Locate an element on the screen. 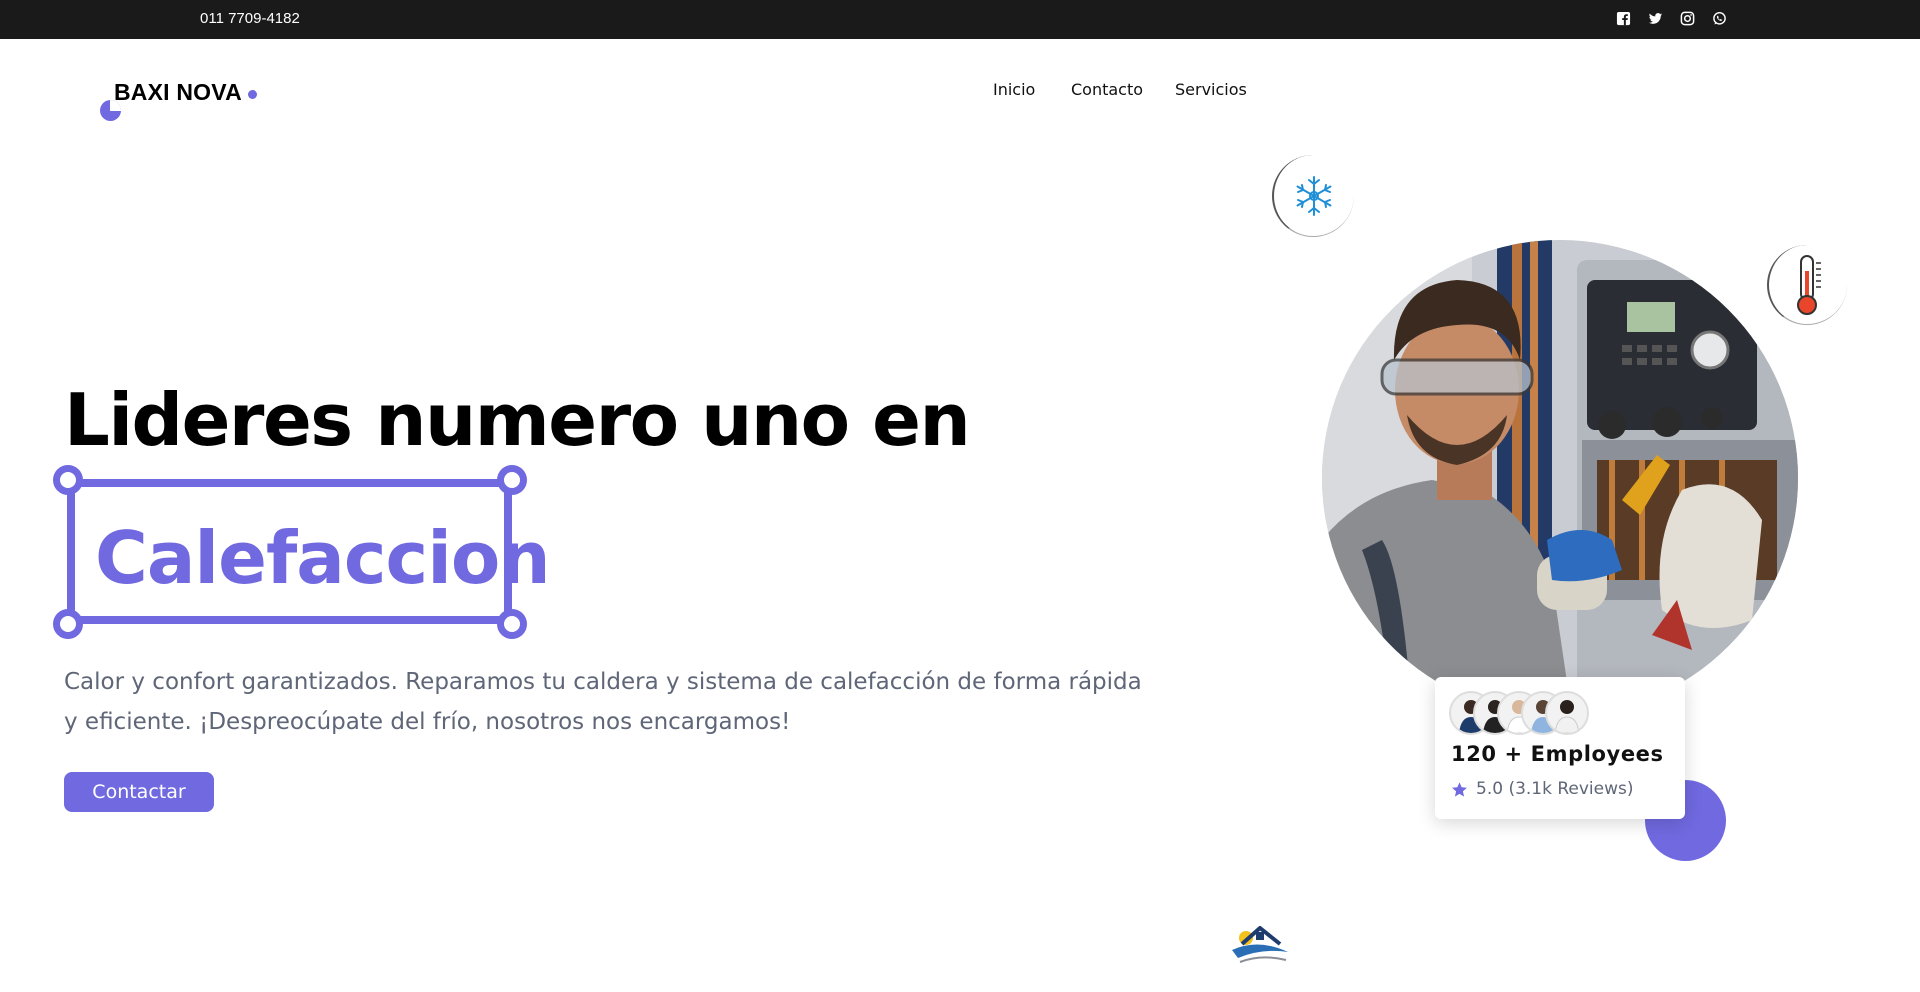 The image size is (1920, 992). snowflake-icon is located at coordinates (1314, 195).